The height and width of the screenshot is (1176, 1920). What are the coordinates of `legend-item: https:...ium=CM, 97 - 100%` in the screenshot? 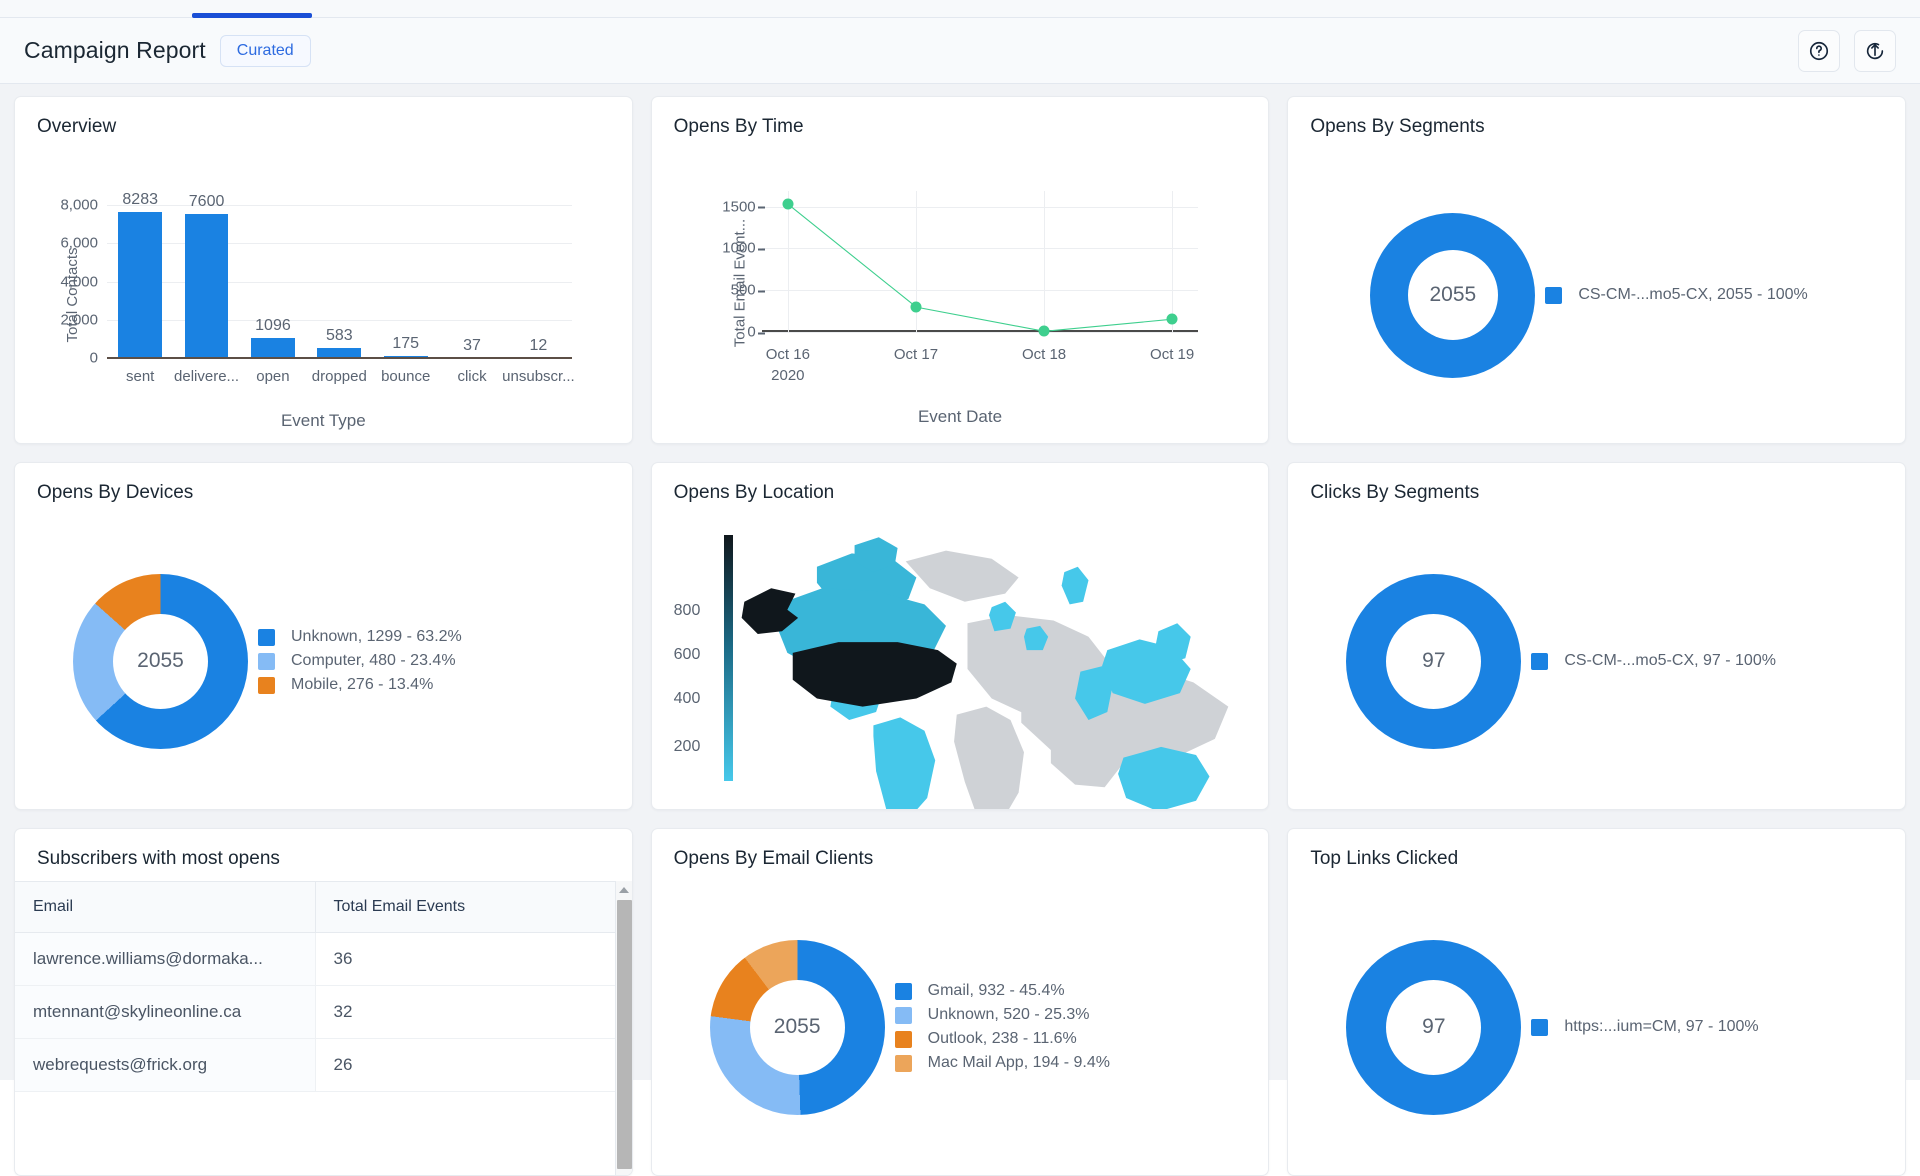 It's located at (1645, 1027).